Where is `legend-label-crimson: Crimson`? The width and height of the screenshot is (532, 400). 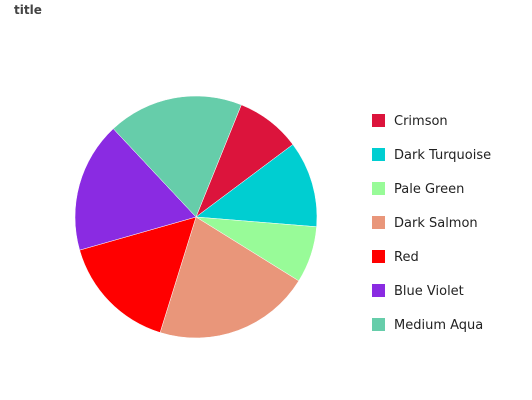 legend-label-crimson: Crimson is located at coordinates (421, 121).